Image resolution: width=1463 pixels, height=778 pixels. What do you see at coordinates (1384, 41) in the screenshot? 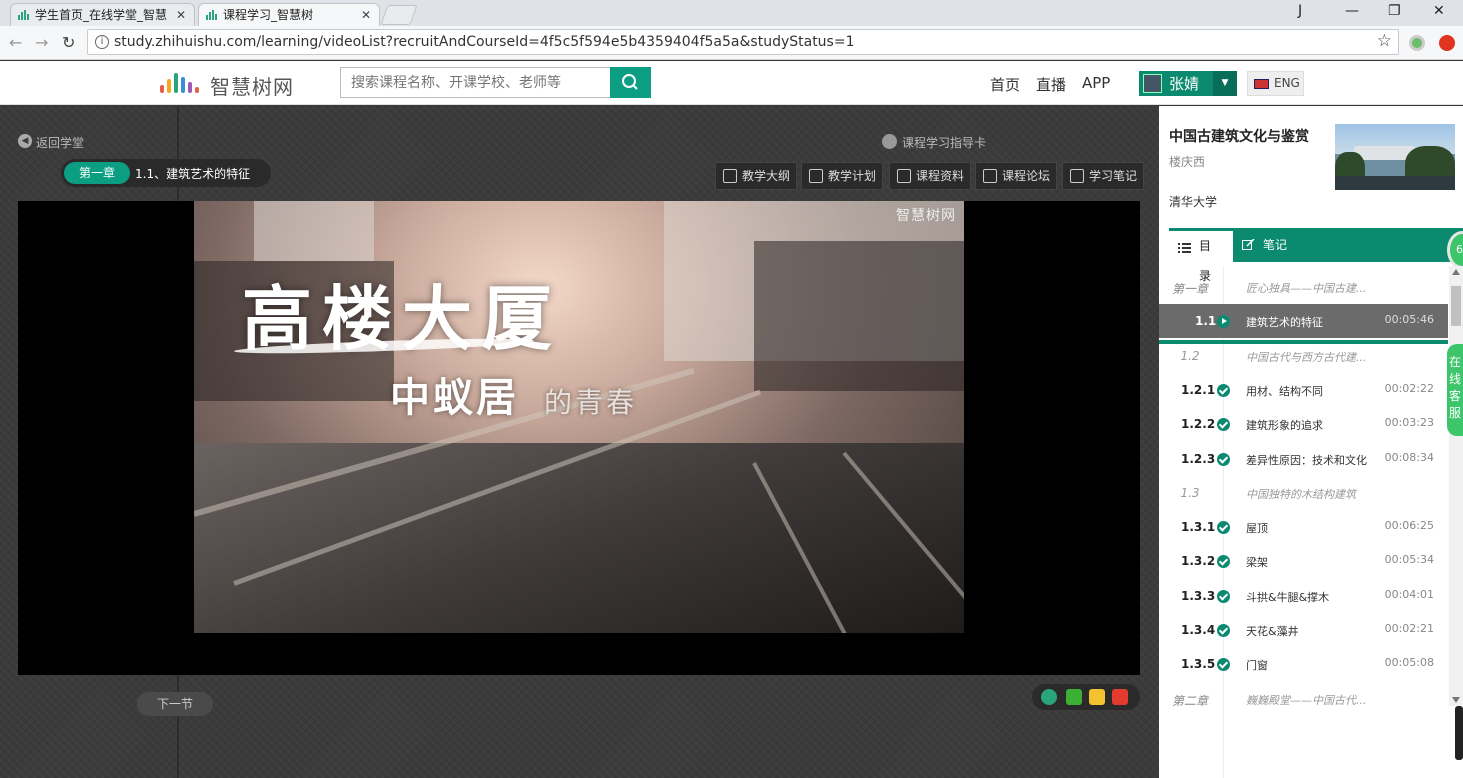
I see `bookmark-star-icon: ☆` at bounding box center [1384, 41].